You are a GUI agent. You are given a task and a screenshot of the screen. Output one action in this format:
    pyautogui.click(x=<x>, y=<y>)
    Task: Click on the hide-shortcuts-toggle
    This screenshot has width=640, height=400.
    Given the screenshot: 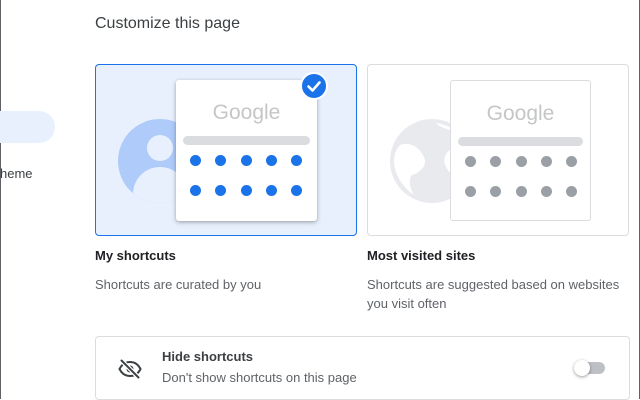 What is the action you would take?
    pyautogui.click(x=591, y=368)
    